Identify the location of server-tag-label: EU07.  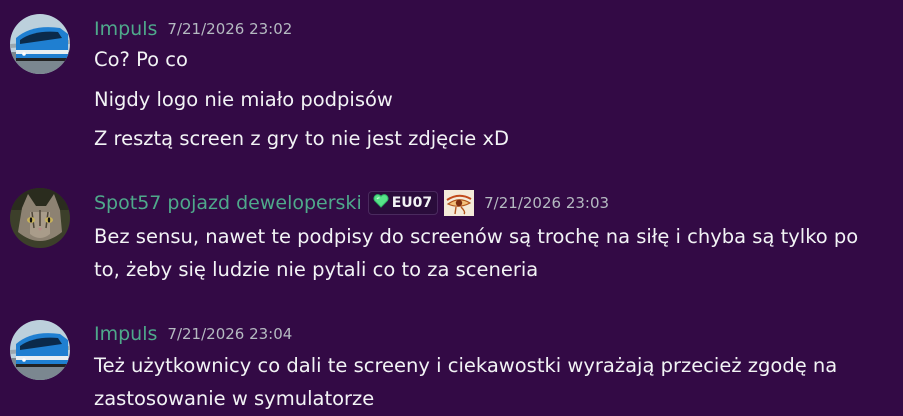
(412, 203).